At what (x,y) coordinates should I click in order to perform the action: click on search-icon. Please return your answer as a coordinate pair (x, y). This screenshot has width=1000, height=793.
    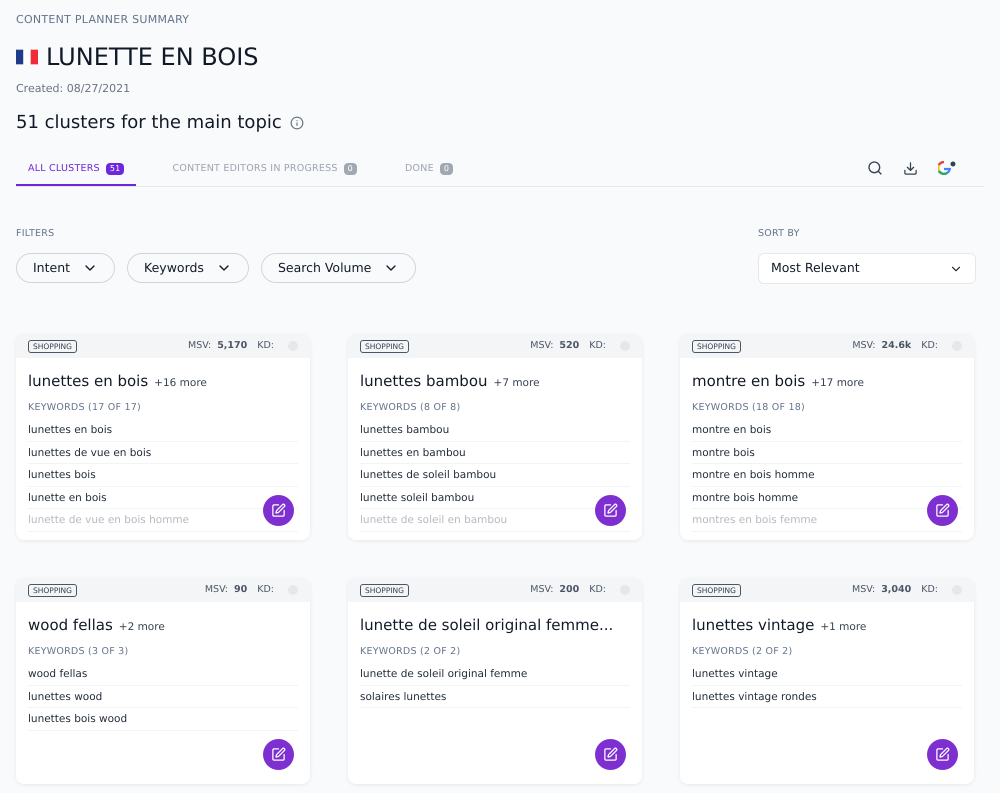
    Looking at the image, I should click on (875, 168).